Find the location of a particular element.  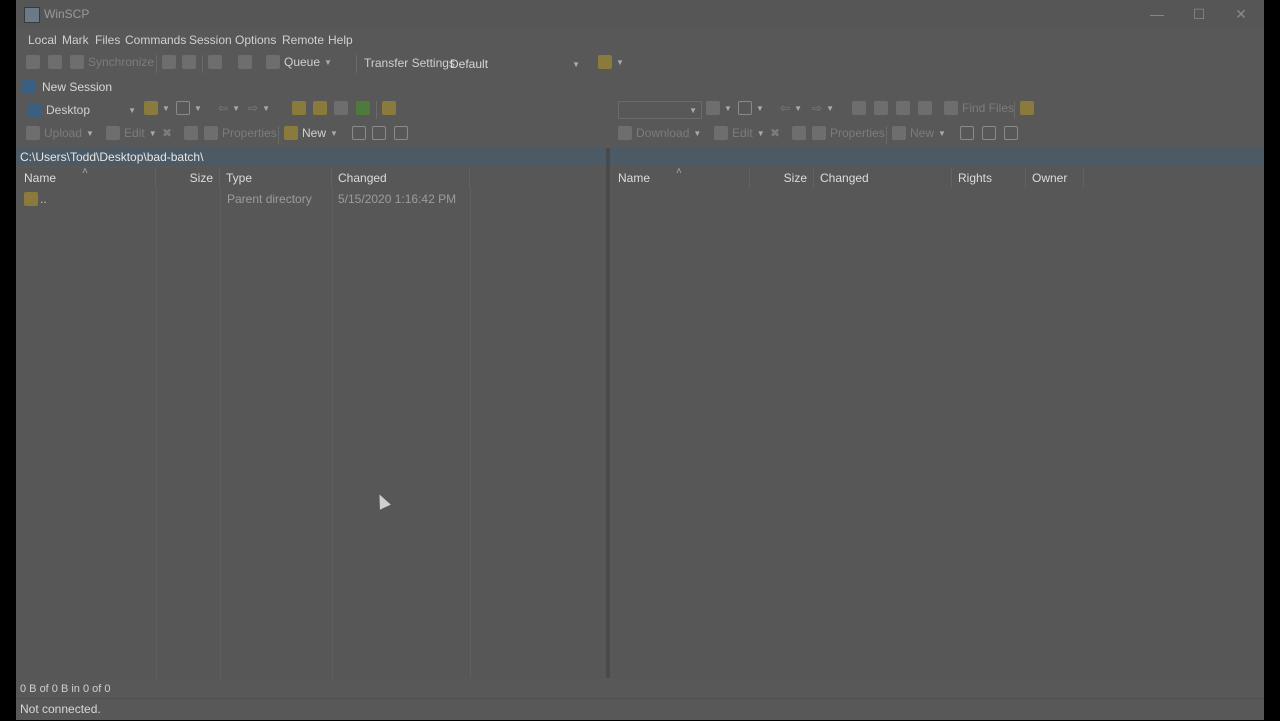

back-button: ⇦ ▼ is located at coordinates (229, 108).